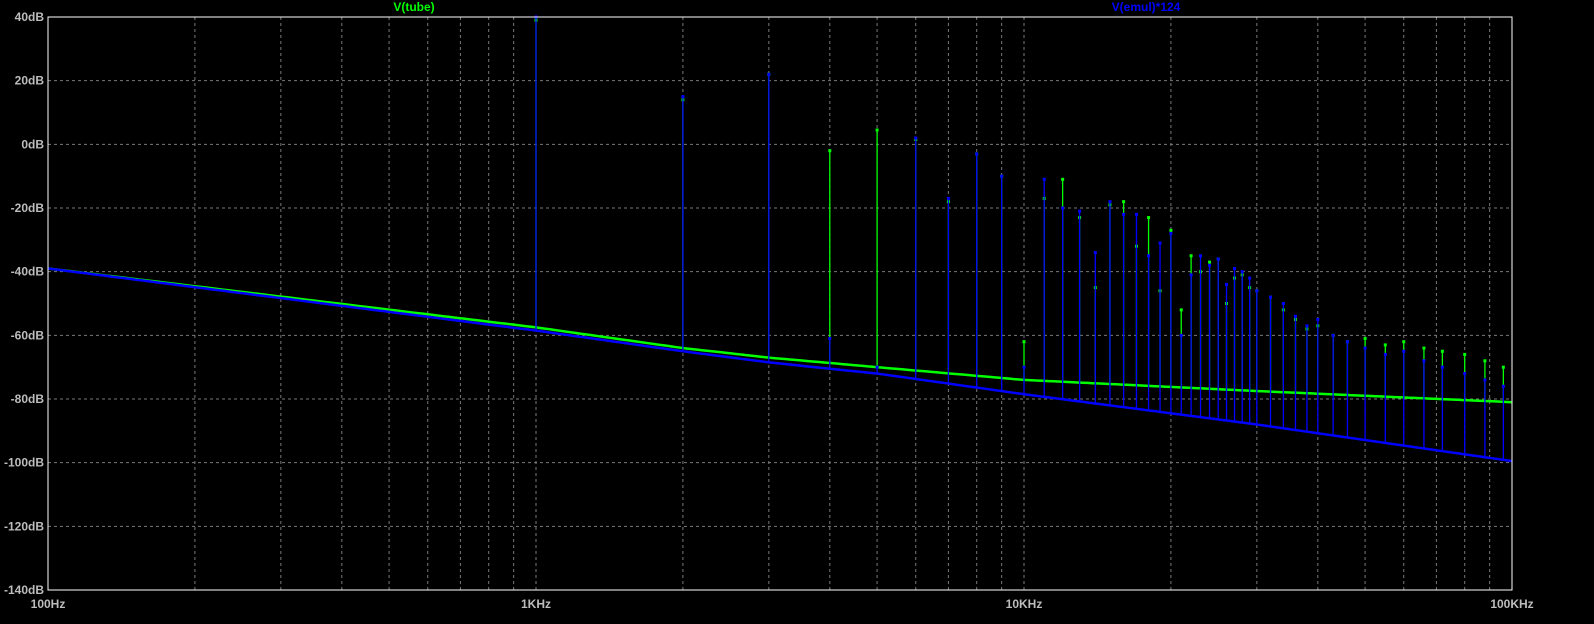 The height and width of the screenshot is (624, 1594). Describe the element at coordinates (30, 17) in the screenshot. I see `y-tick-label: 40dB` at that location.